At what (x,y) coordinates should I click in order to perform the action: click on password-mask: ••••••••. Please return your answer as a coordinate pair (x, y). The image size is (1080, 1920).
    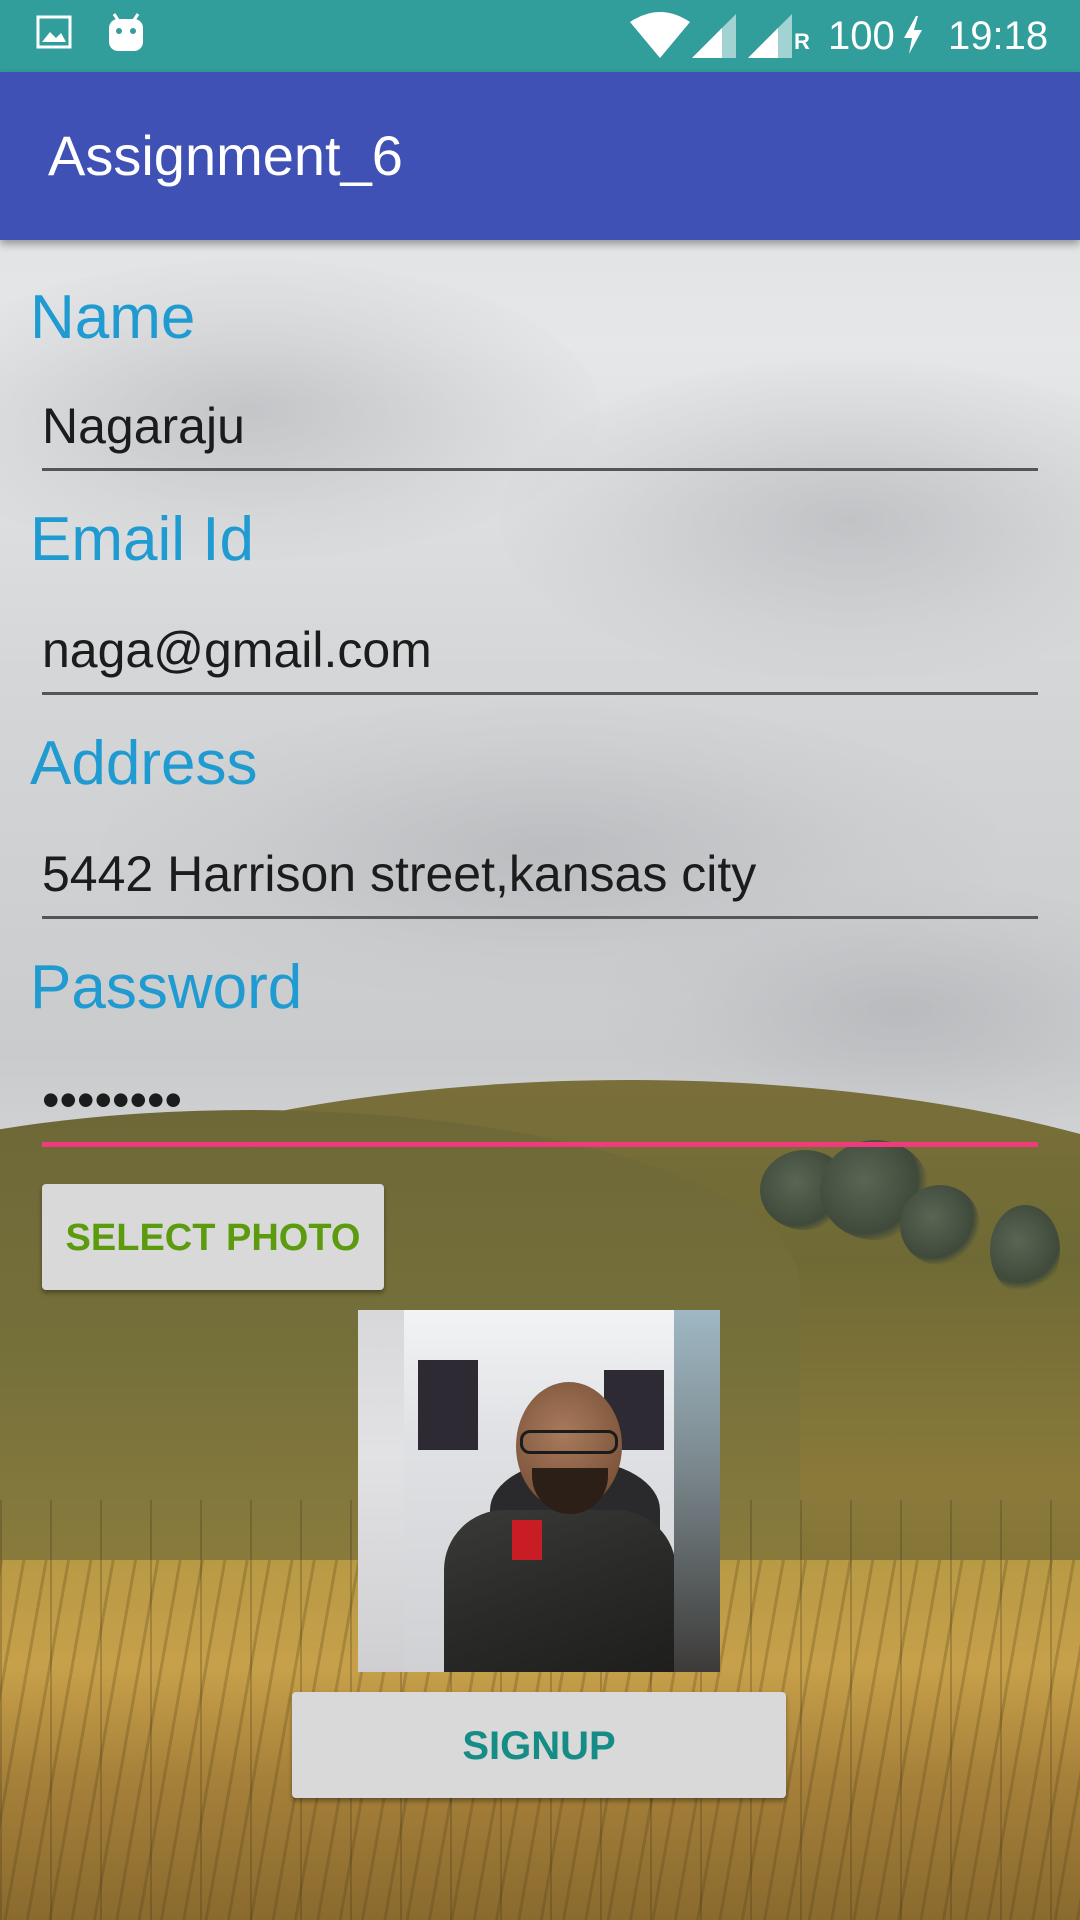
    Looking at the image, I should click on (112, 1100).